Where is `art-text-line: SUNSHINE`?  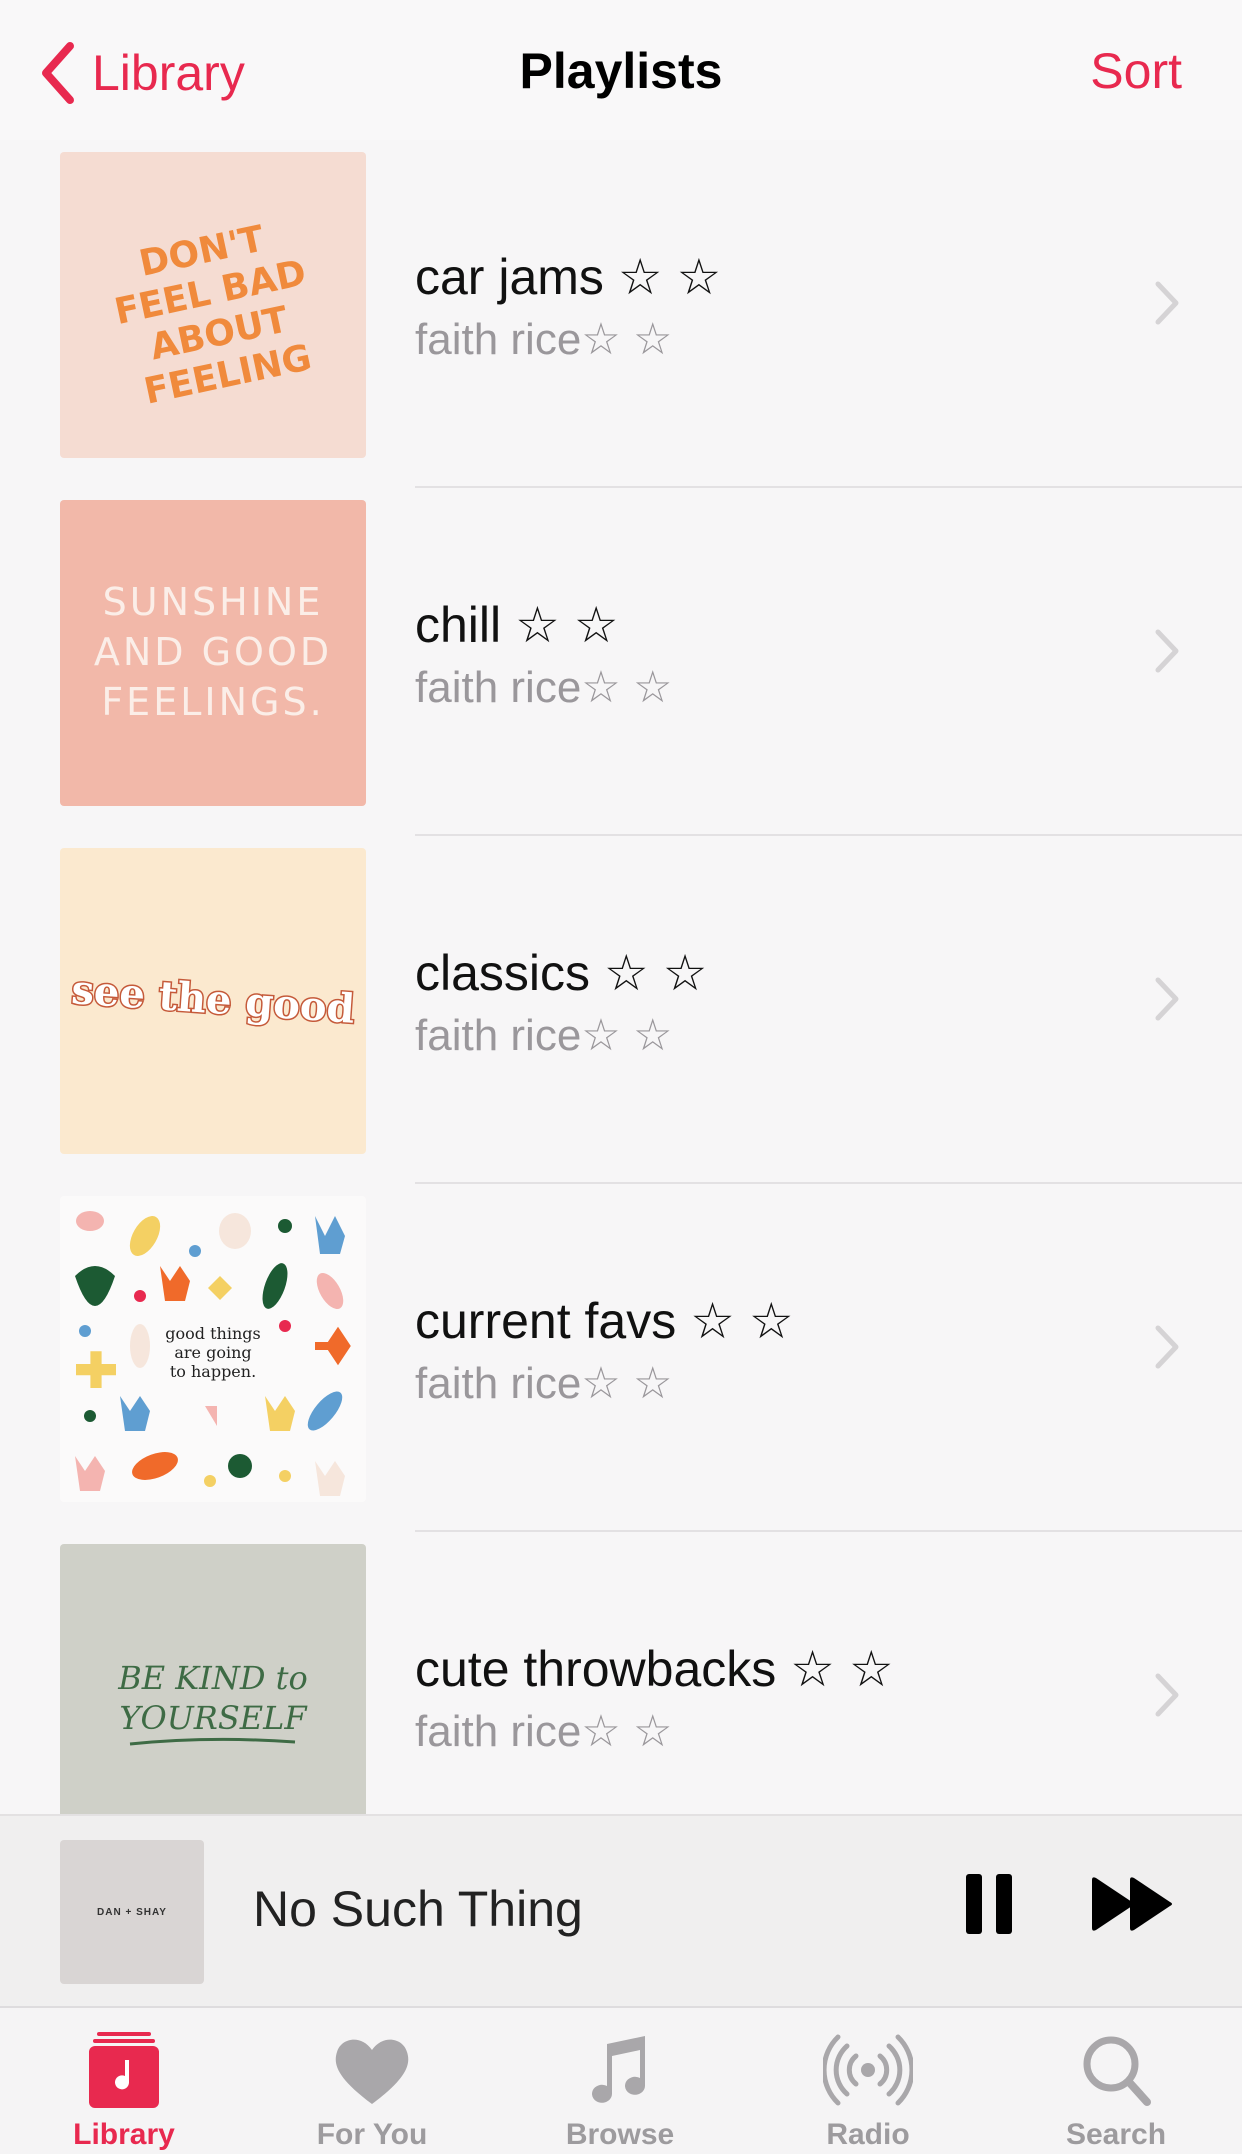
art-text-line: SUNSHINE is located at coordinates (213, 602).